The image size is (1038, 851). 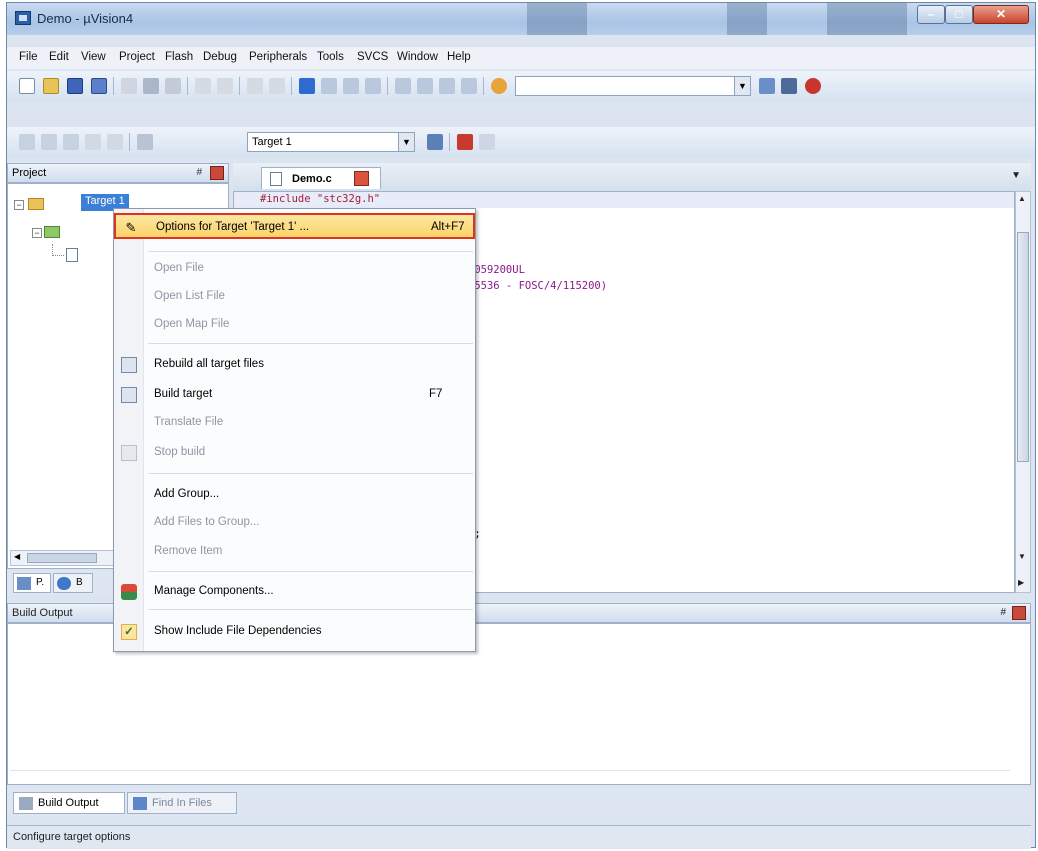 I want to click on redo-icon, so click(x=225, y=86).